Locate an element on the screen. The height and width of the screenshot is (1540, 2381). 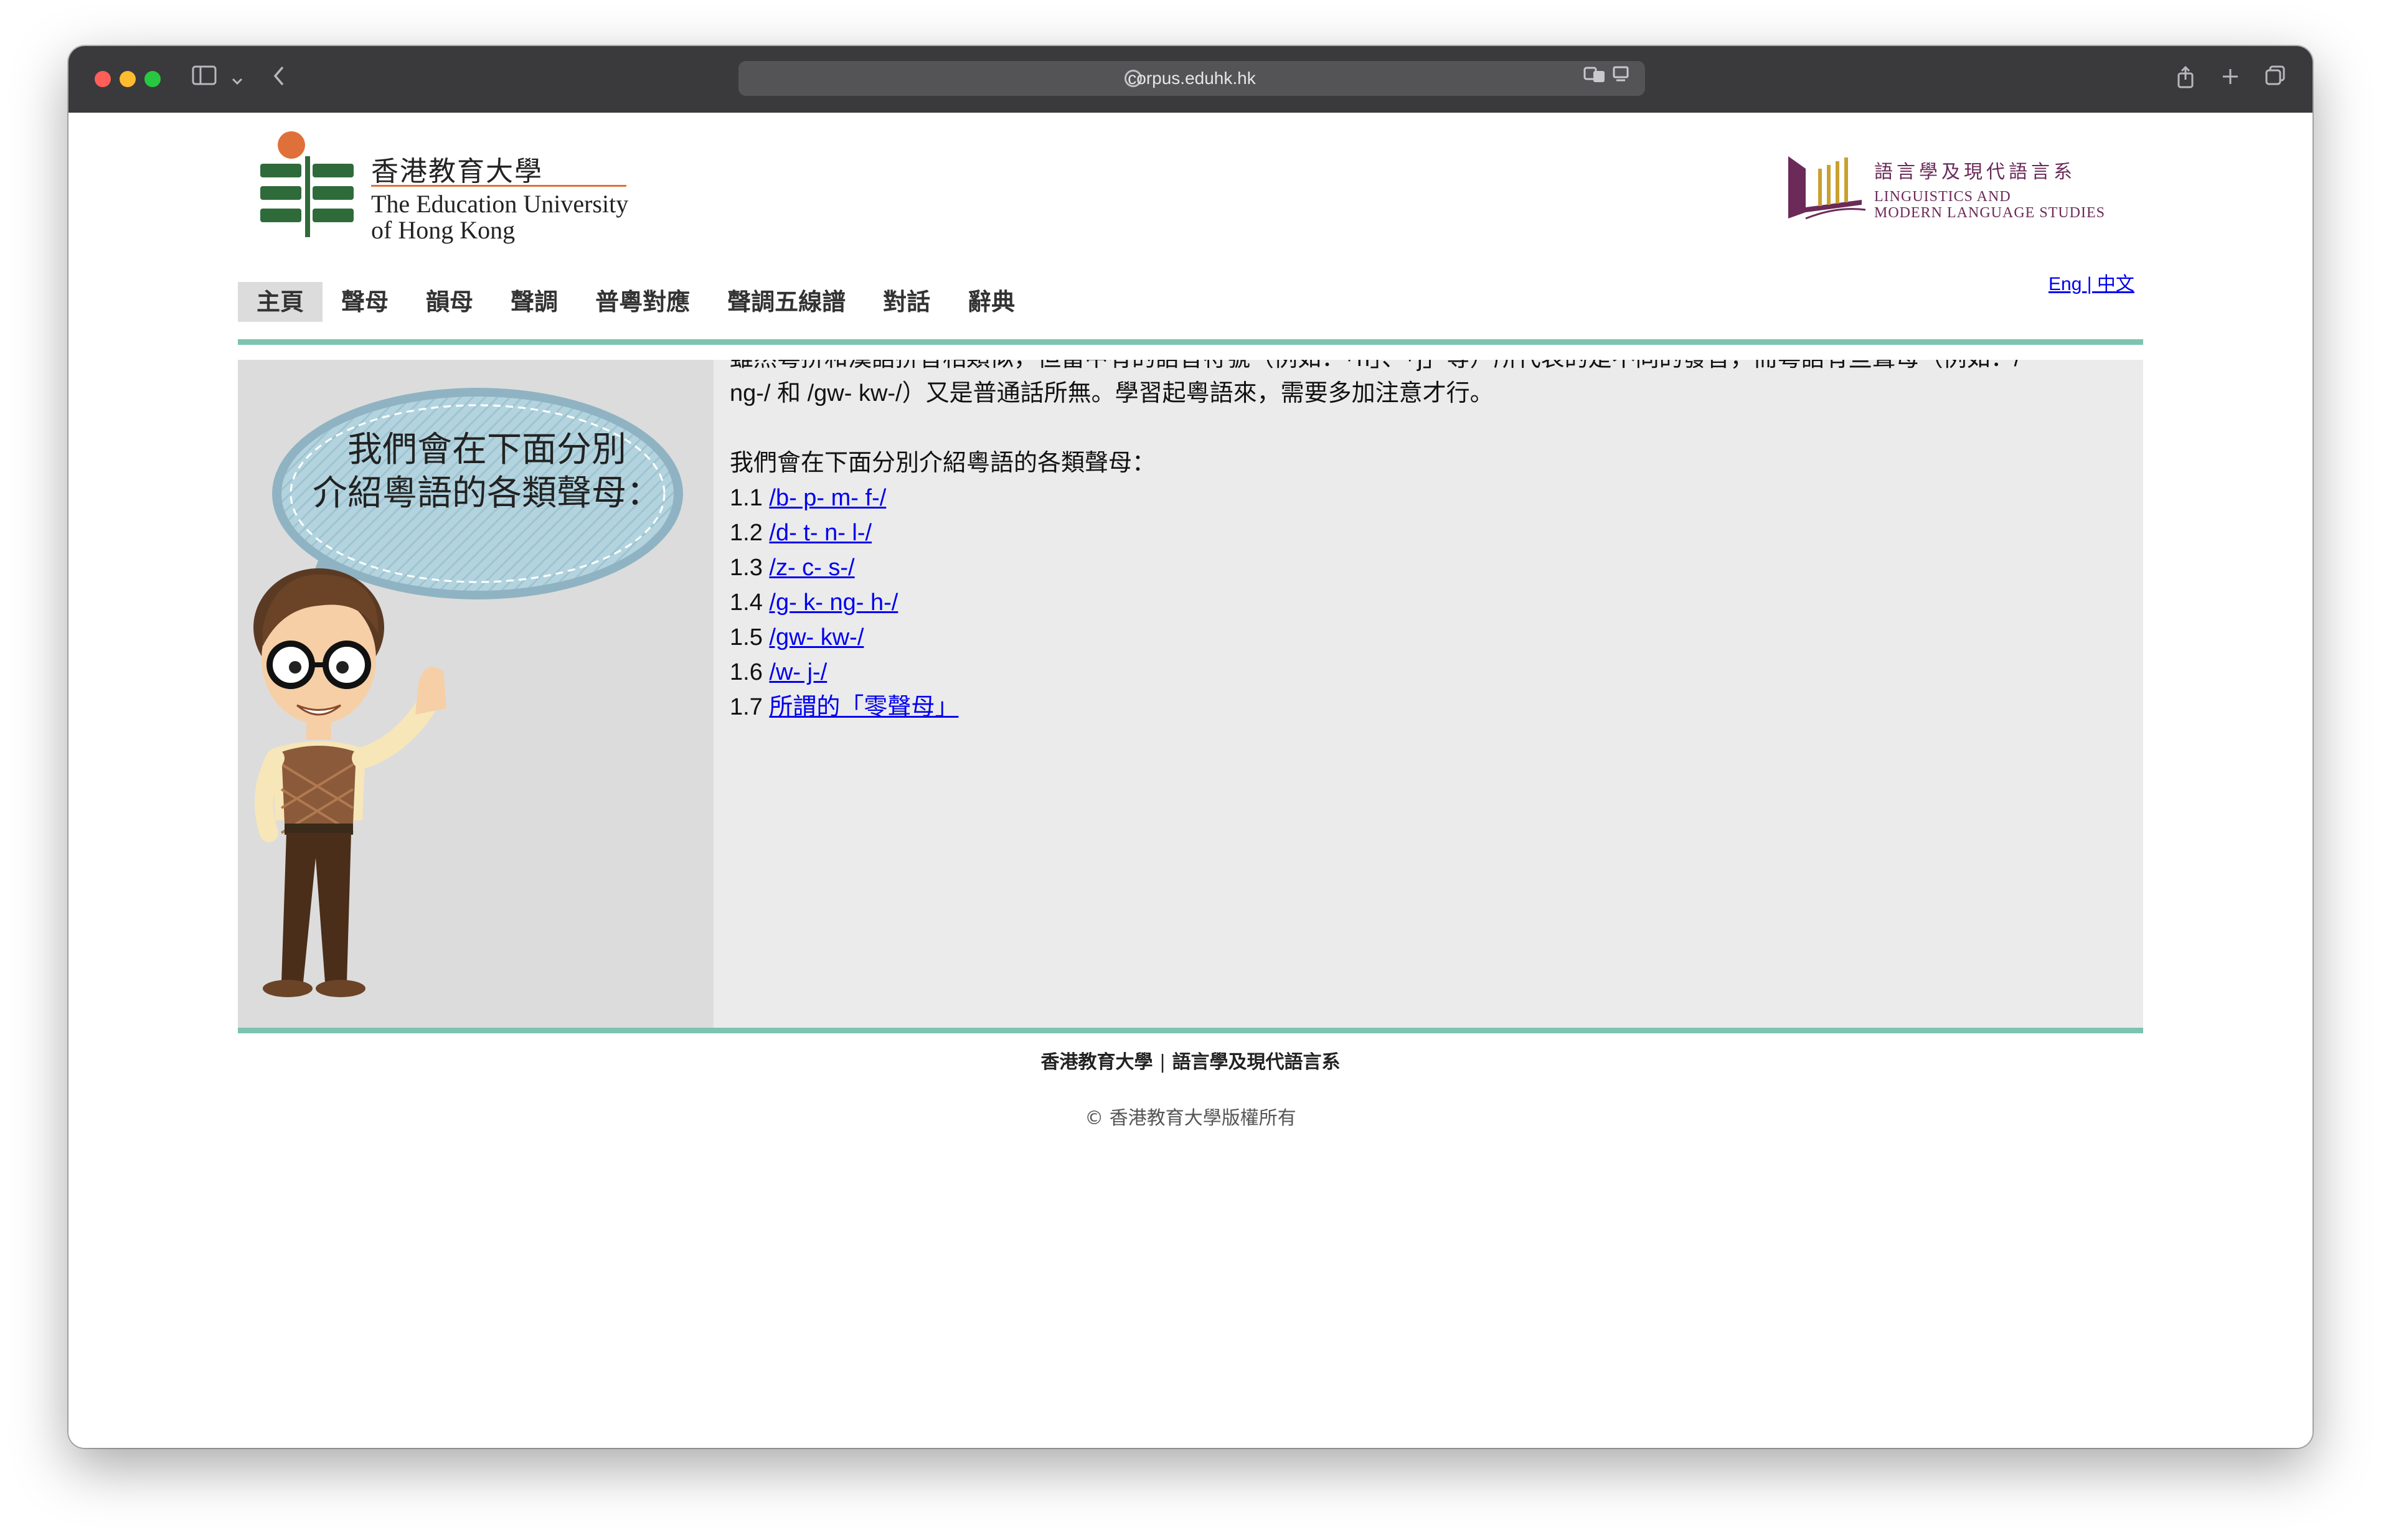
list-item: 1.6 /w- j-/ is located at coordinates (778, 672).